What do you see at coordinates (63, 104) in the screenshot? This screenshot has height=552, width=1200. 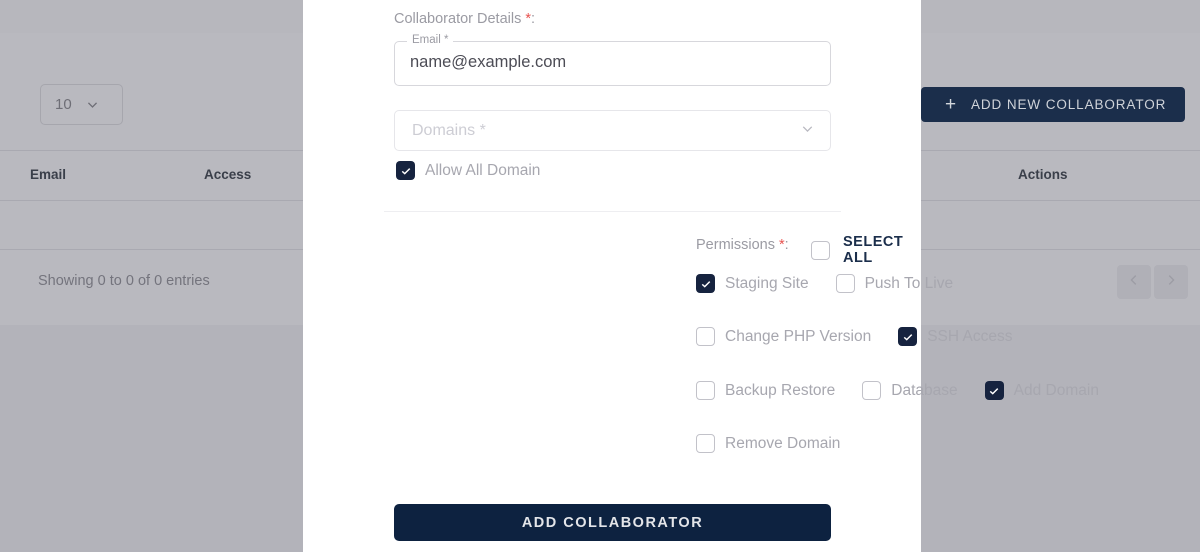 I see `page-length-value: 10` at bounding box center [63, 104].